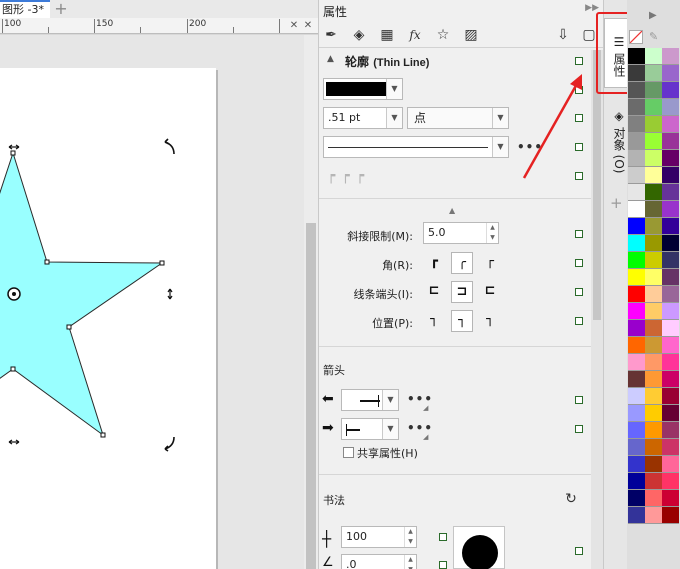 This screenshot has height=569, width=680. I want to click on collapse-caret-icon: ▲, so click(330, 59).